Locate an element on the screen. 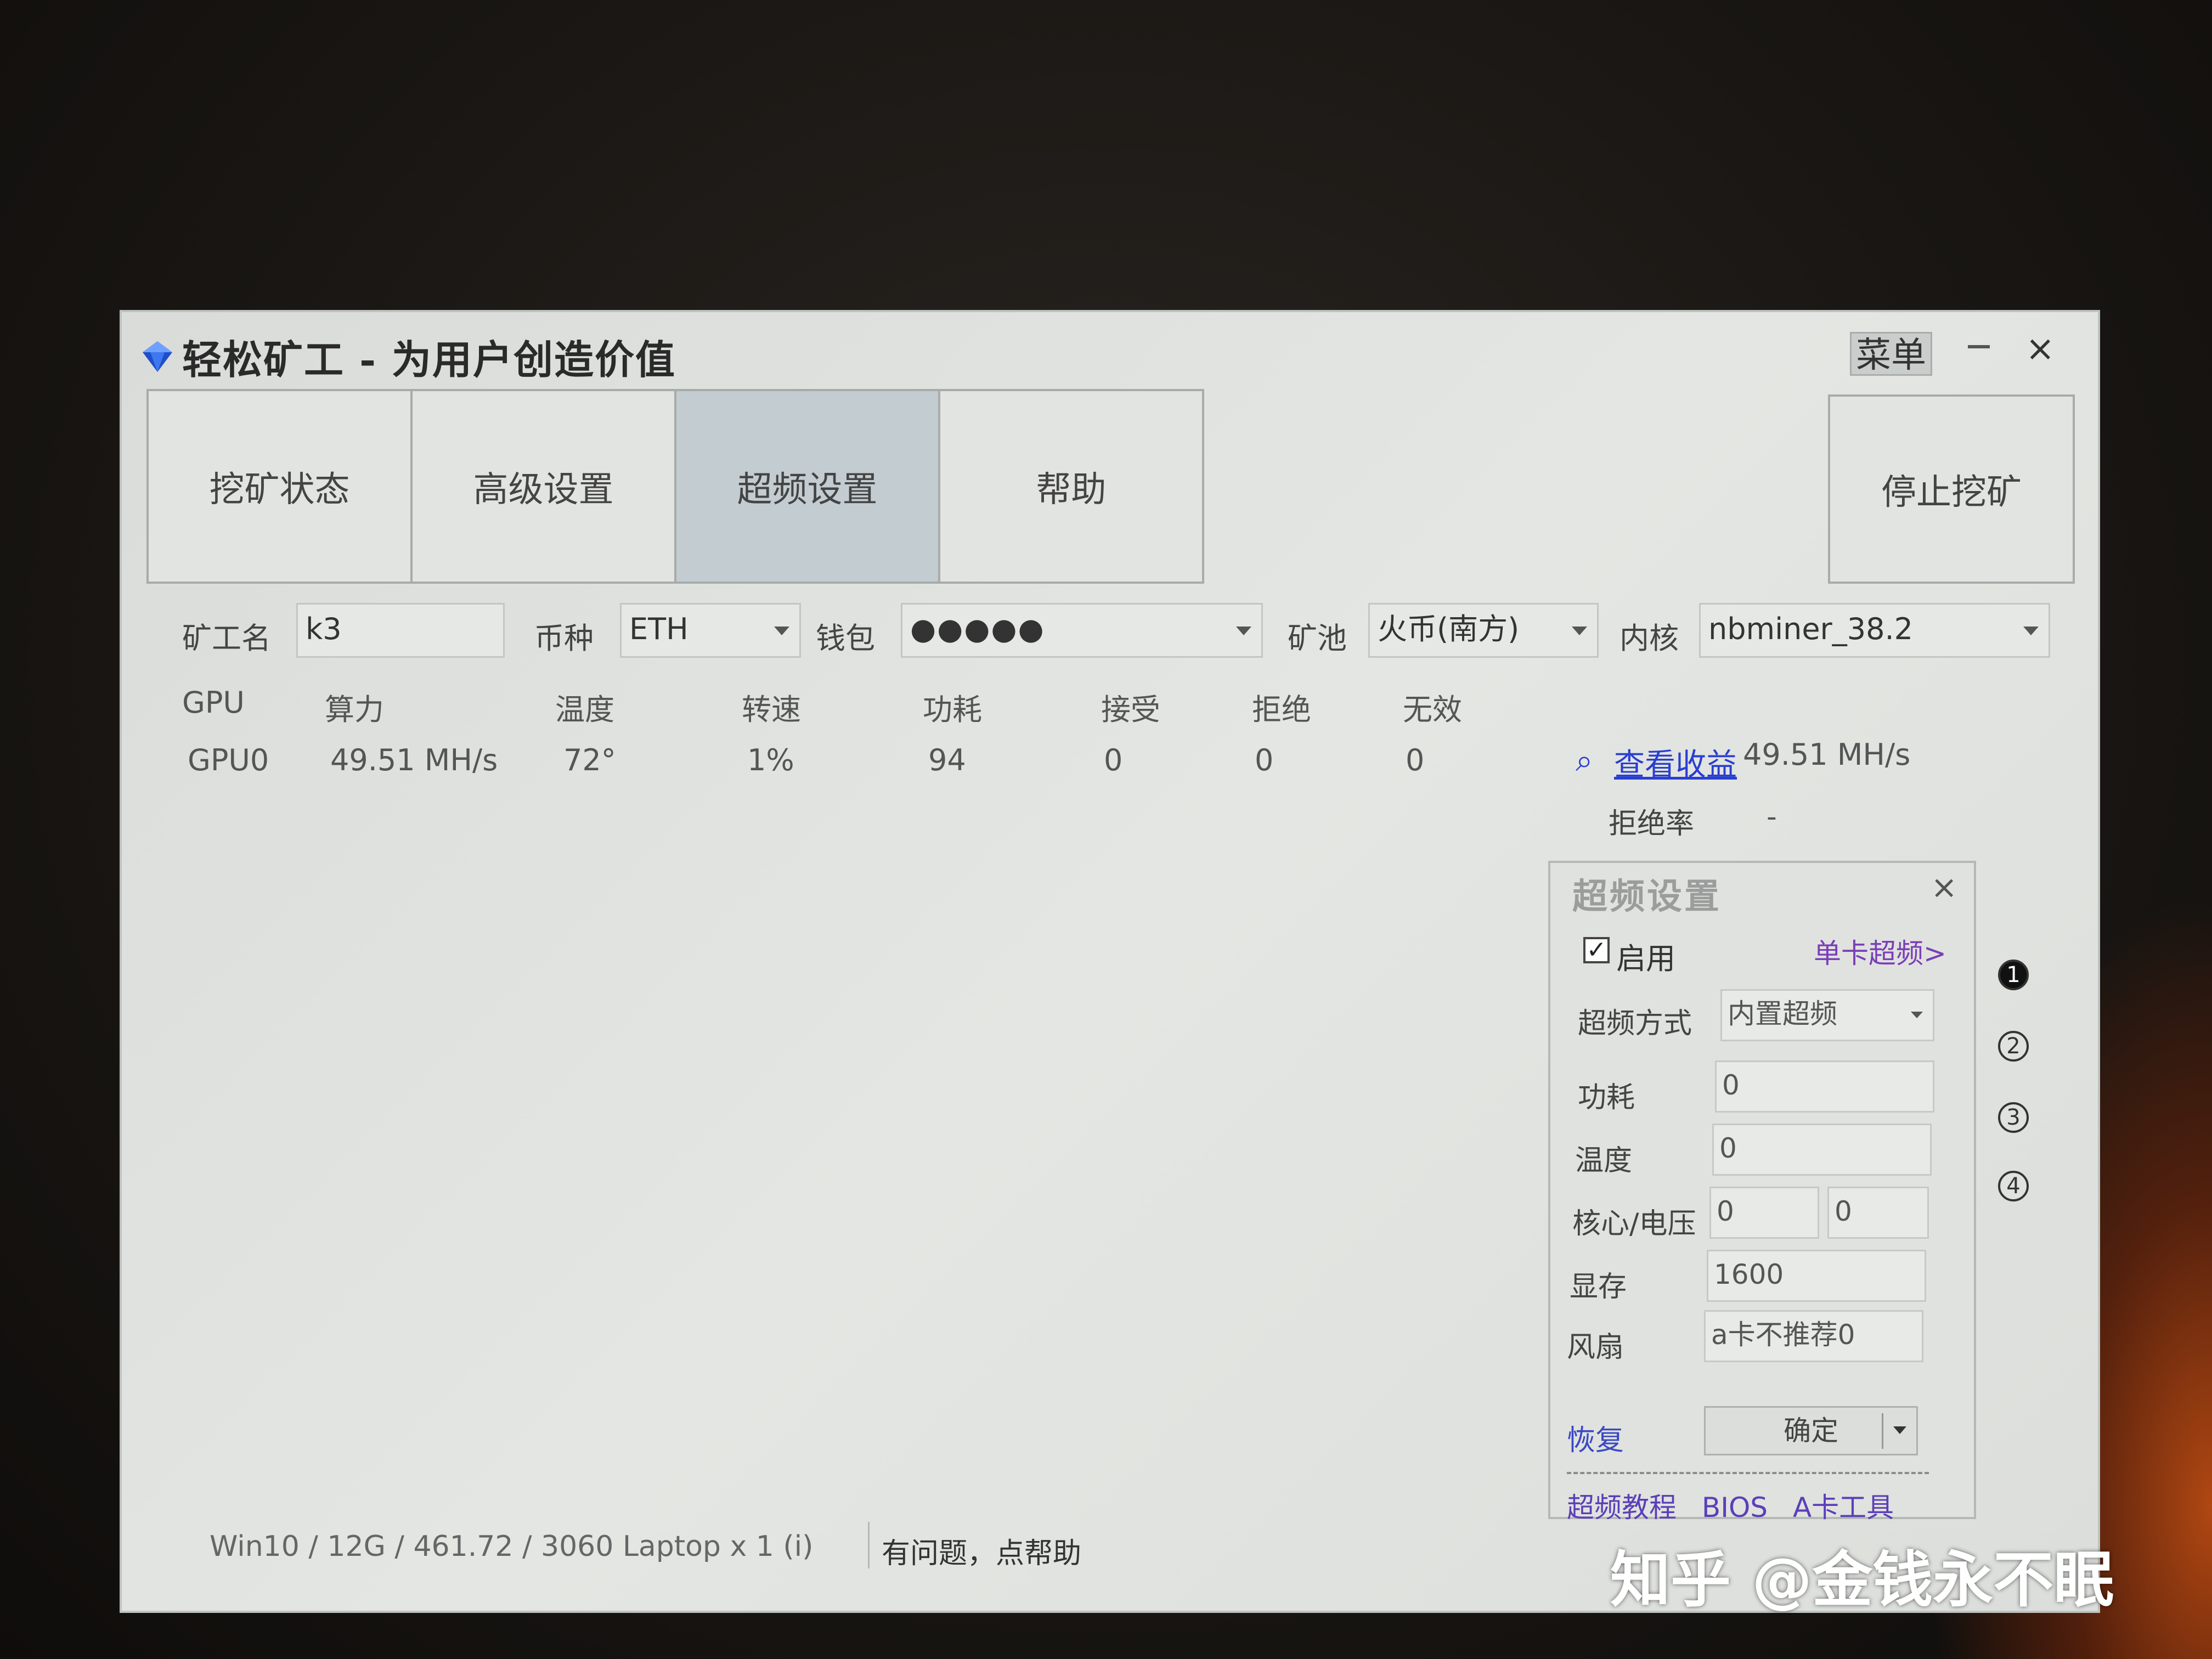  table-cell: 72° is located at coordinates (589, 760).